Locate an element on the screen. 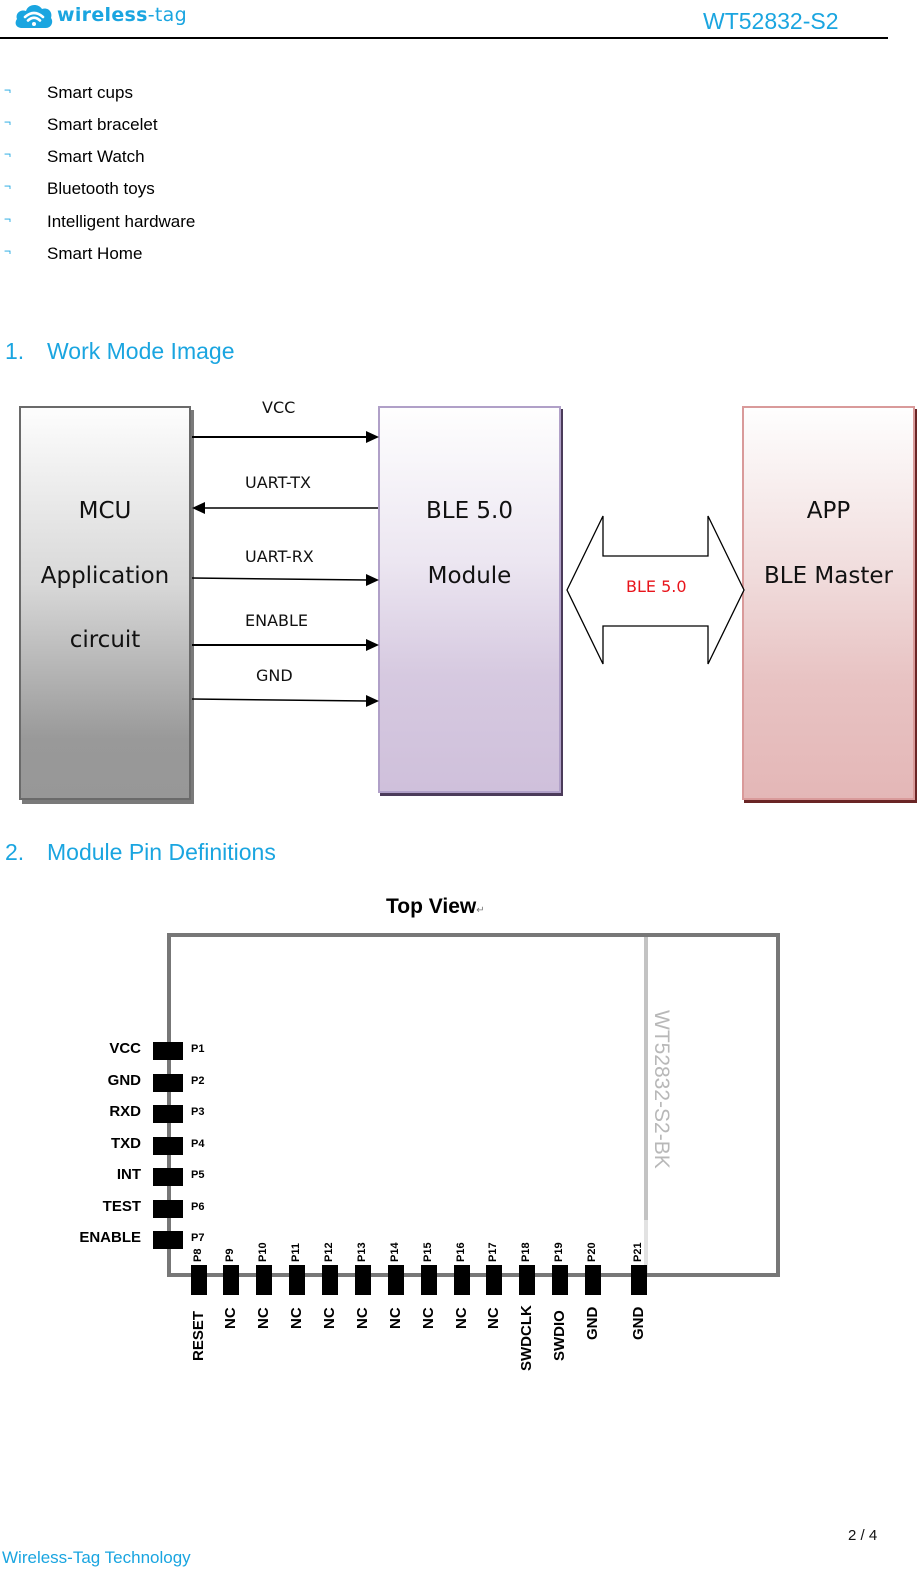 The height and width of the screenshot is (1576, 921). pin-number-label: P19 is located at coordinates (559, 1252).